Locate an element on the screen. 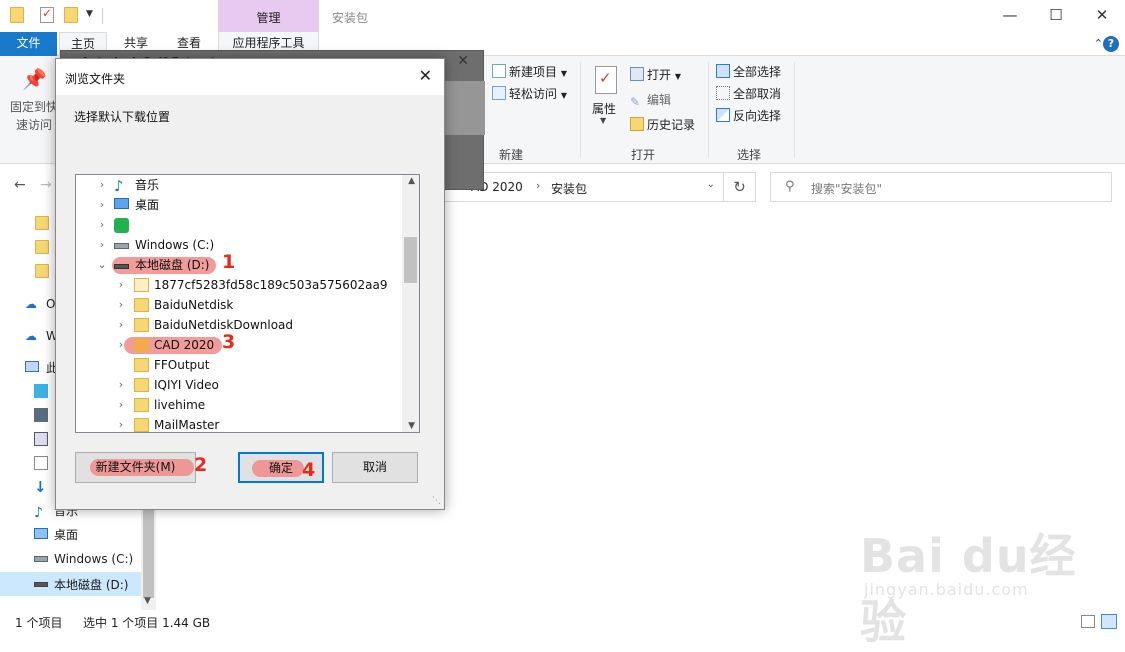 This screenshot has height=652, width=1125. pin-icon: 📌 is located at coordinates (34, 79).